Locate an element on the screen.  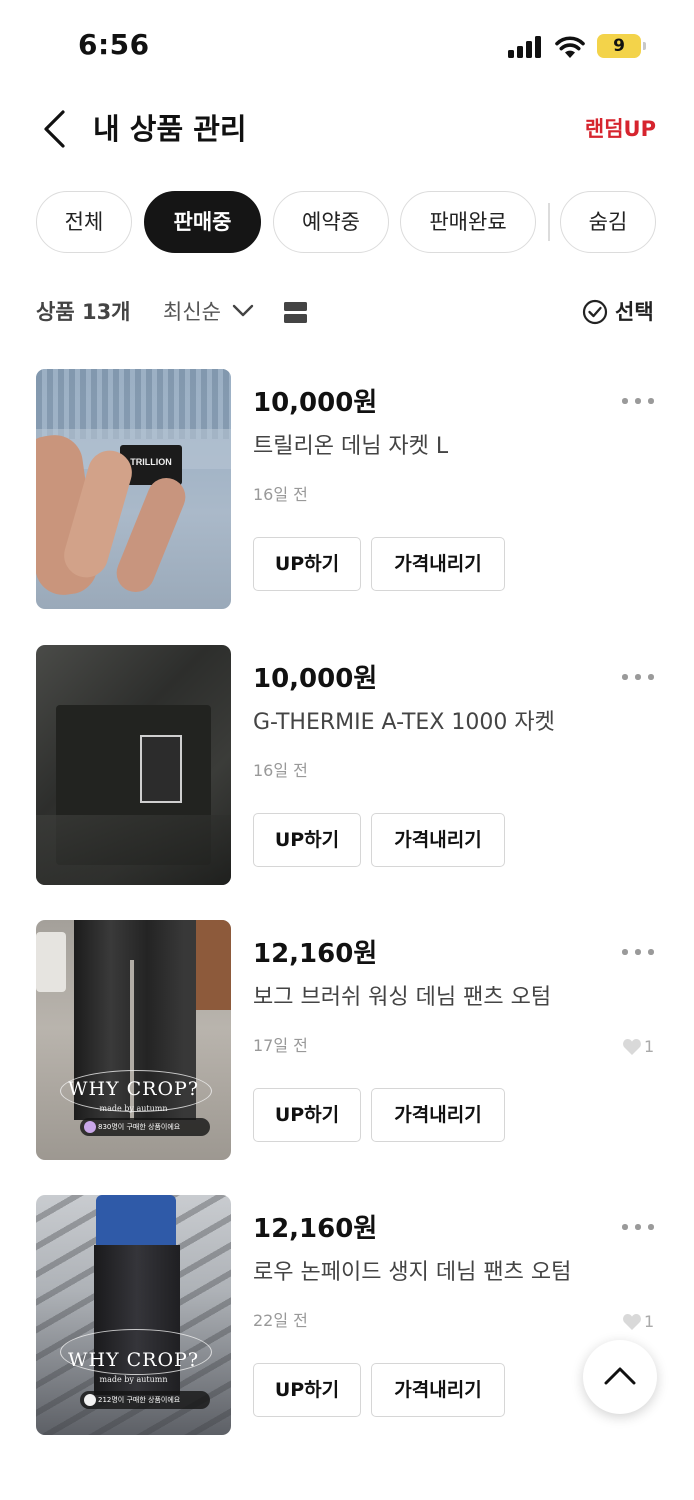
battery-icon: 9 is located at coordinates (619, 46).